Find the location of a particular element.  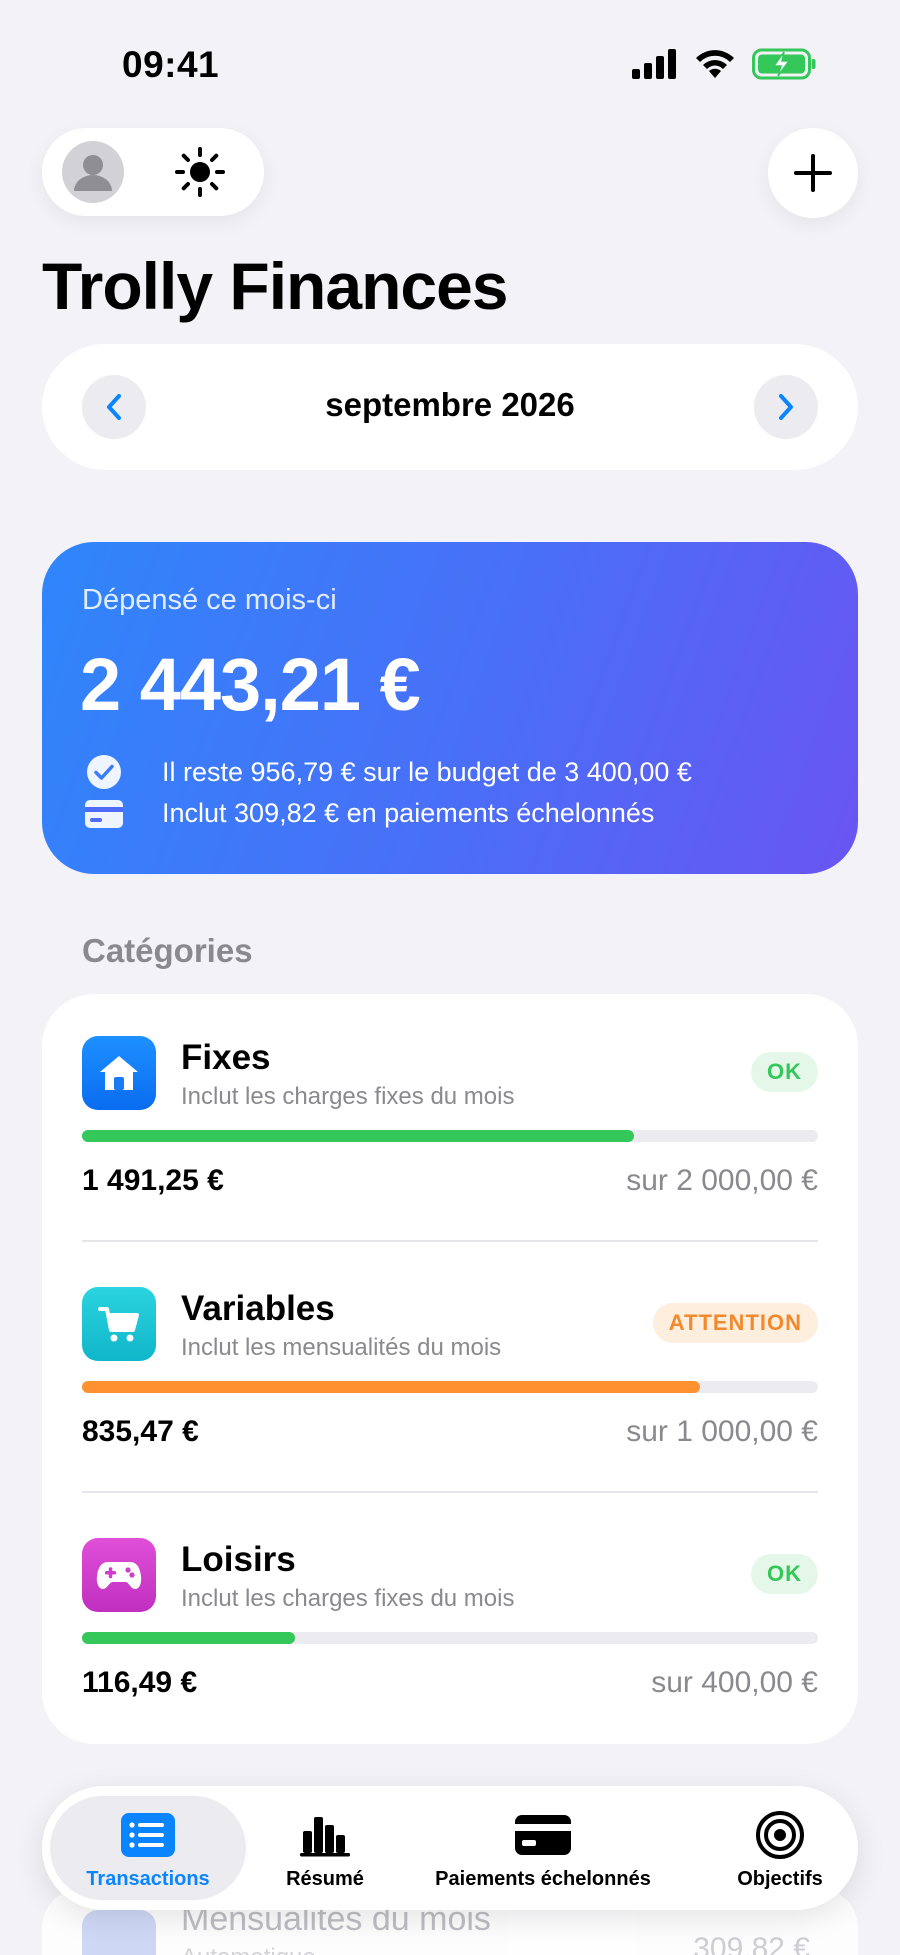

chevron-right-icon is located at coordinates (786, 407).